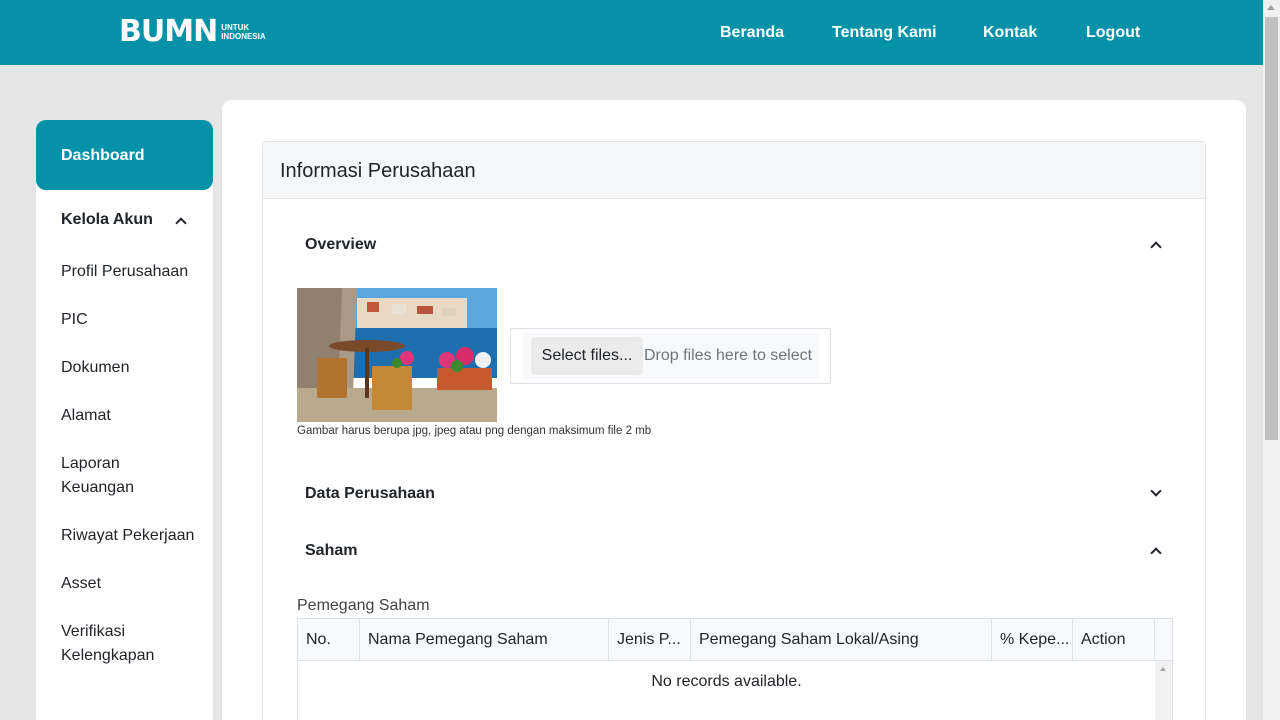 The height and width of the screenshot is (720, 1280). I want to click on column-header-lokal-asing: Pemegang Saham Lokal/Asing, so click(841, 639).